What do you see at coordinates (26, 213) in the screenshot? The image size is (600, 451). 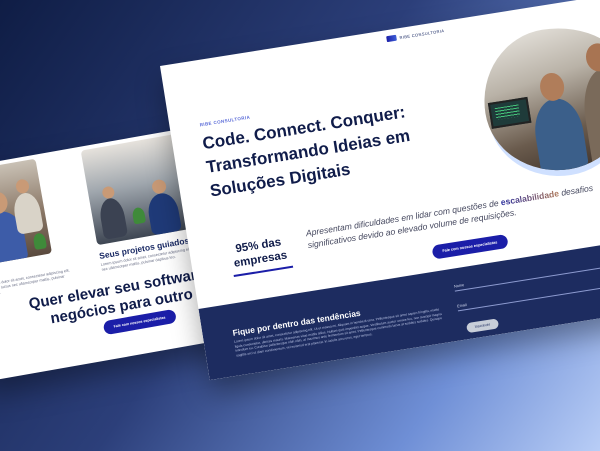 I see `team-photo-left` at bounding box center [26, 213].